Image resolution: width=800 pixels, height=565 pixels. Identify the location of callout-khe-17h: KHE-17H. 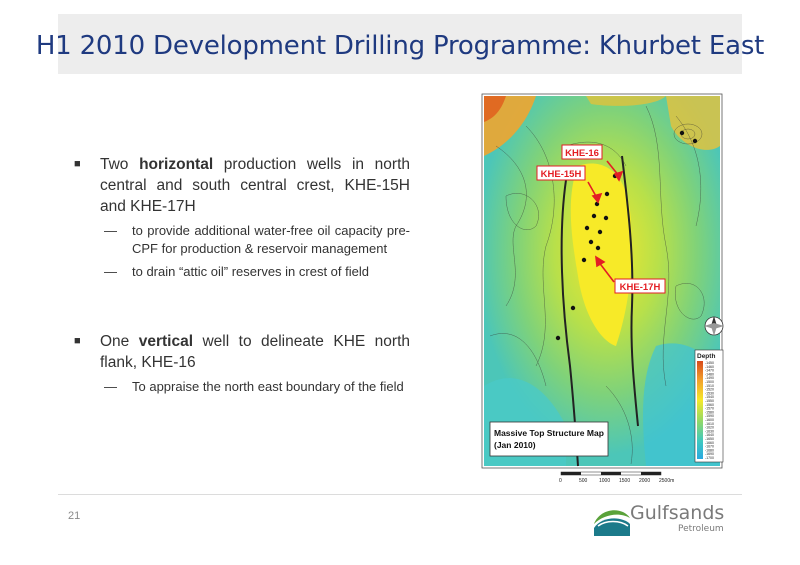
(640, 286).